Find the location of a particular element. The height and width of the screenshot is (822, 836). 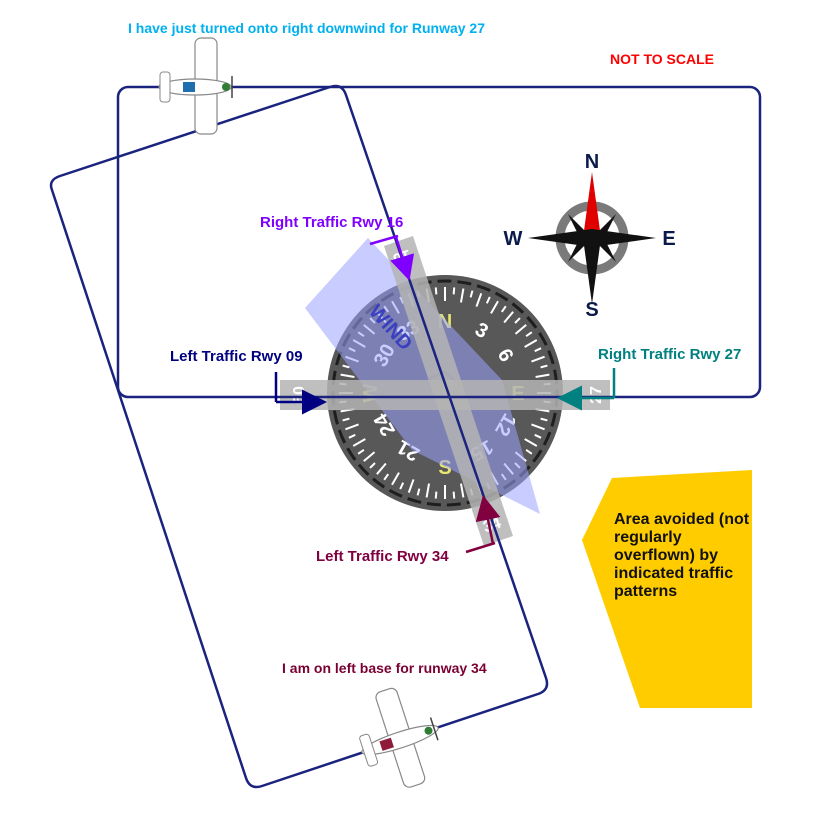

pattern-label-rwy-34: Left Traffic Rwy 34 is located at coordinates (382, 556).